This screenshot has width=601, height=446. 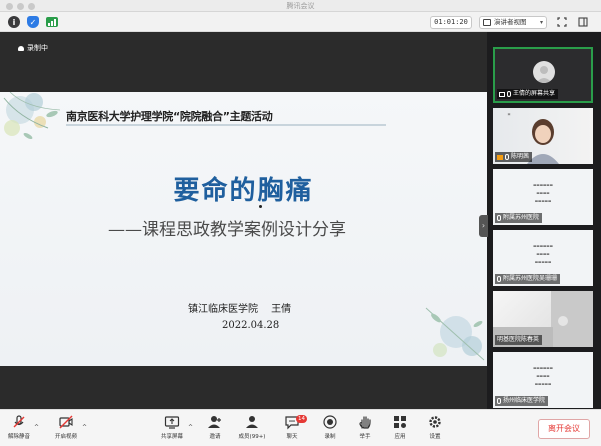 I want to click on apps-button: 应用, so click(x=400, y=427).